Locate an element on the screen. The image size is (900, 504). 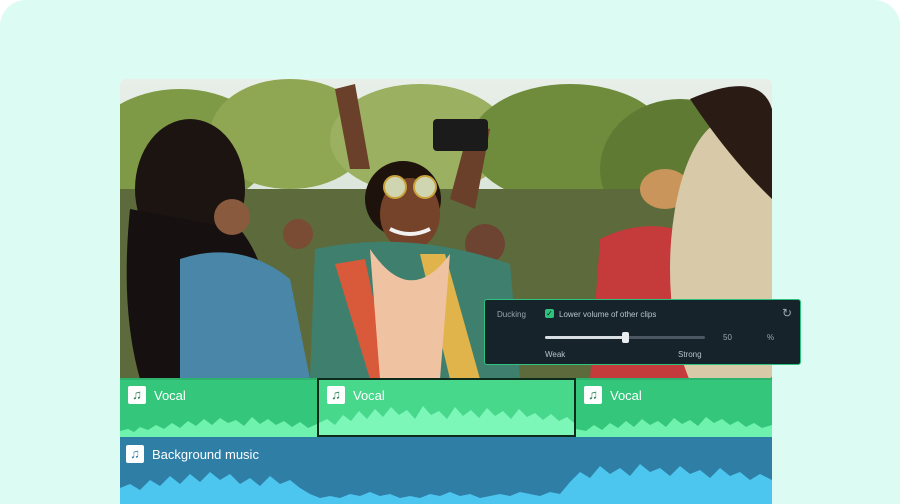
slider-value: 50 is located at coordinates (727, 337).